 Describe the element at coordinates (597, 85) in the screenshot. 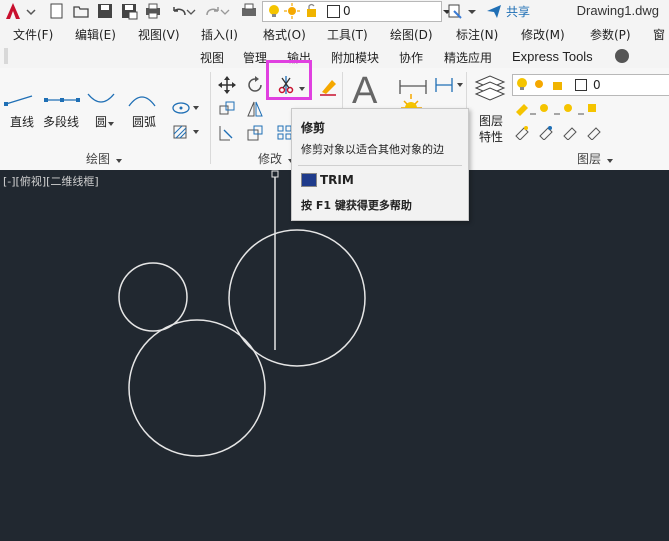

I see `layer-dropdown-value: 0` at that location.